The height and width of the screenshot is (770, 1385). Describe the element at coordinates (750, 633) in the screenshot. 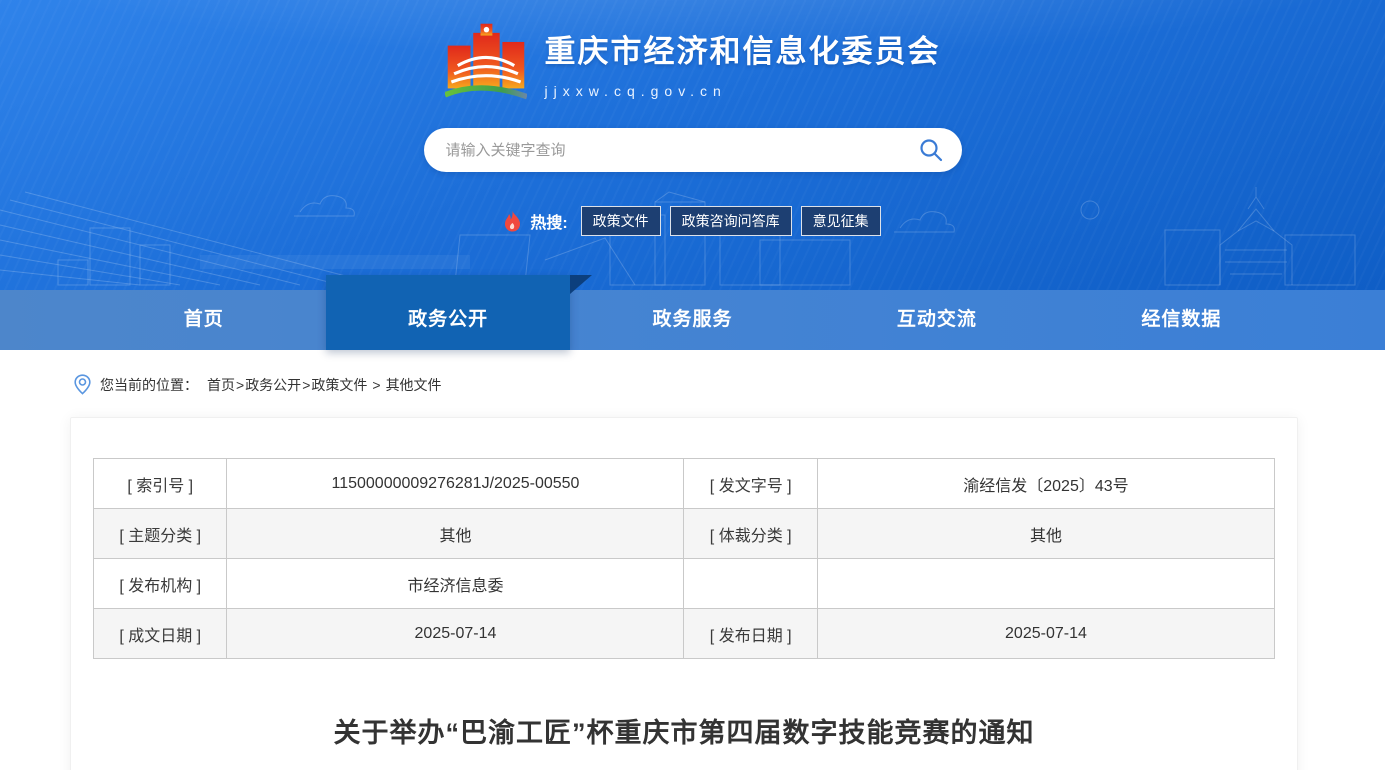

I see `meta-label-publish-date: [ 发布日期 ]` at that location.